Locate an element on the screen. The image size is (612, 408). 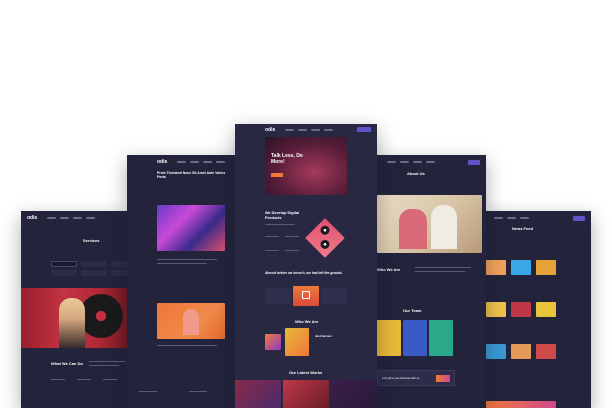
vinyl-image is located at coordinates (76, 318).